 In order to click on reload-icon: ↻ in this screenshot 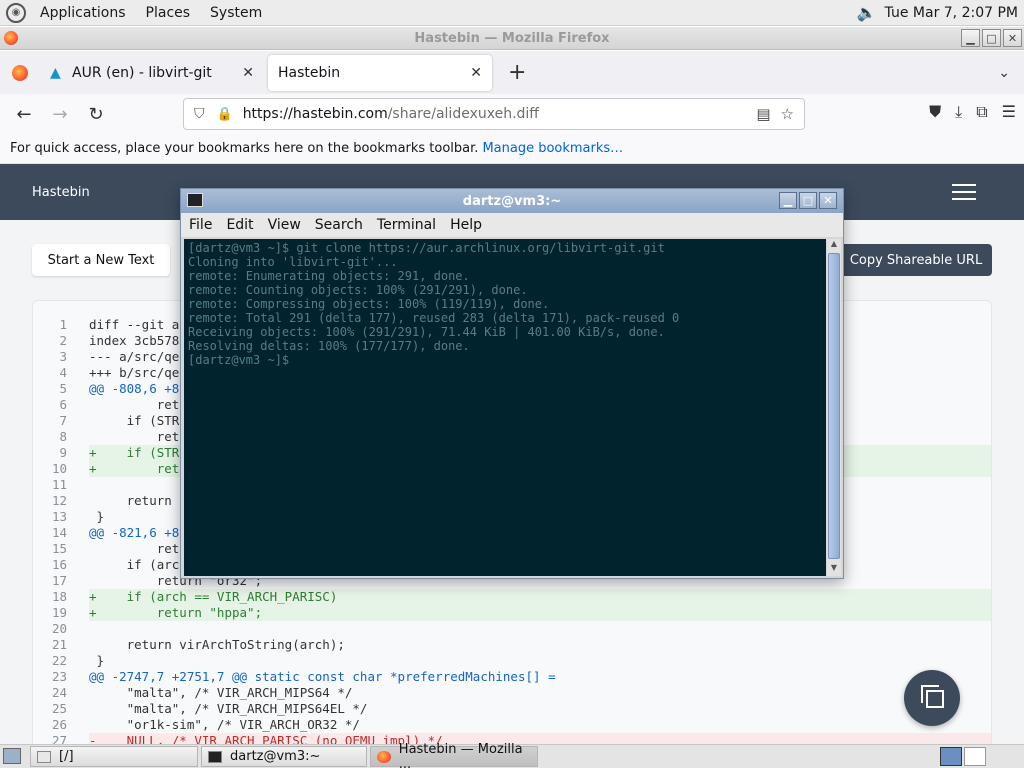, I will do `click(96, 114)`.